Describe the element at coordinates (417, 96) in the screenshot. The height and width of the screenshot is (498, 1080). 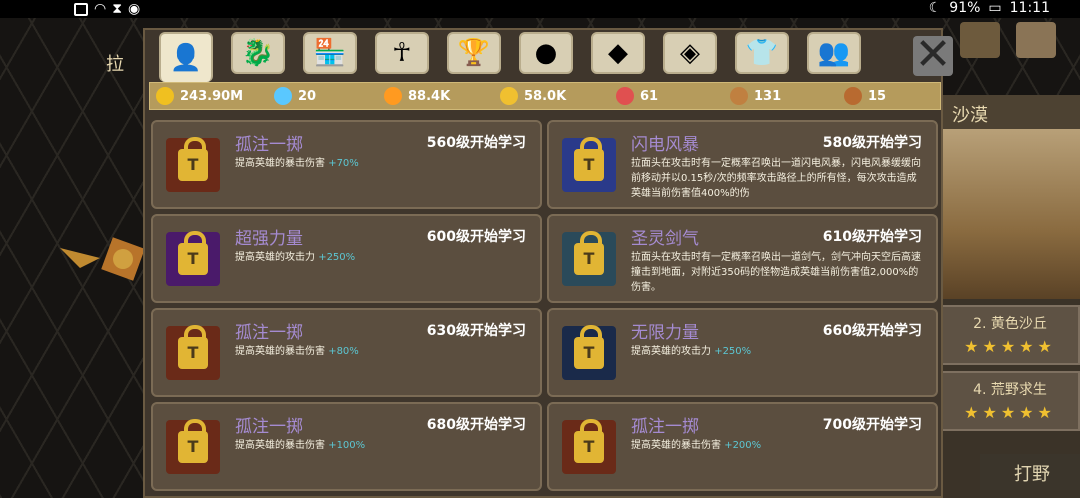
I see `resource-orb: 88.4K` at that location.